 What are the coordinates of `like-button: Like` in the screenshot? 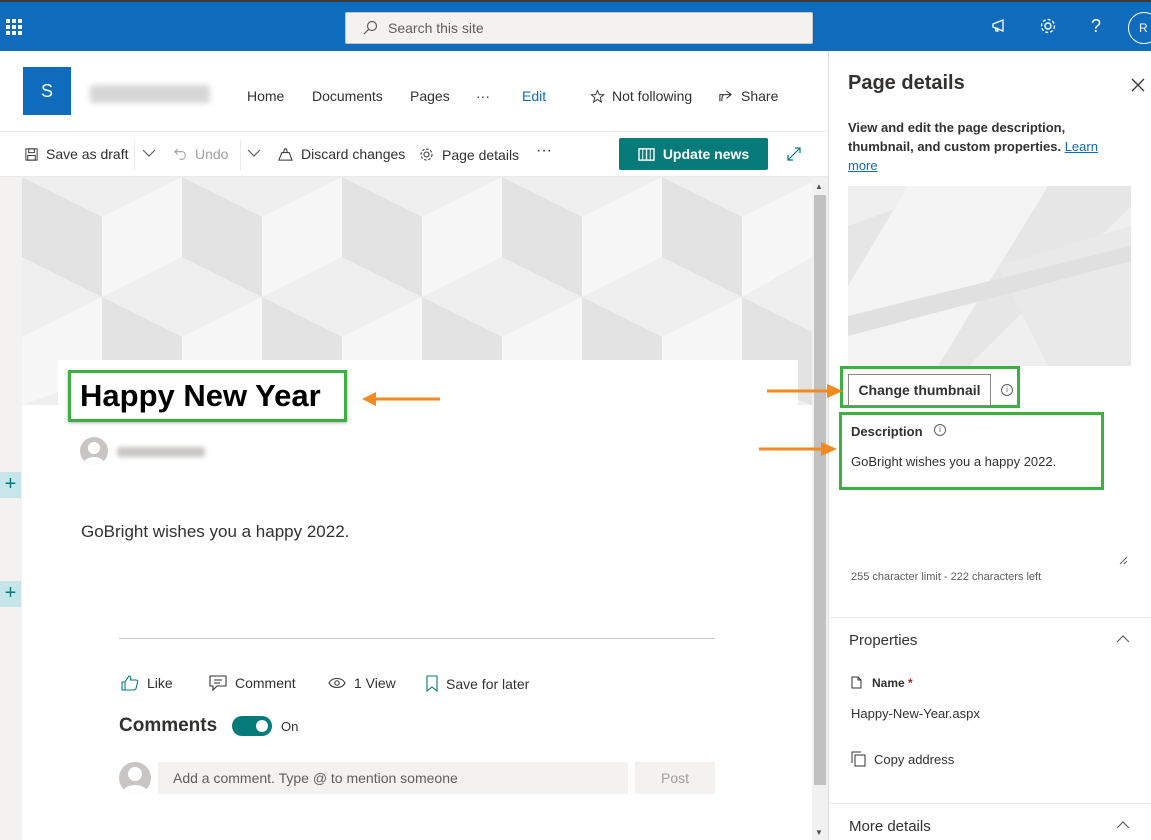 It's located at (147, 683).